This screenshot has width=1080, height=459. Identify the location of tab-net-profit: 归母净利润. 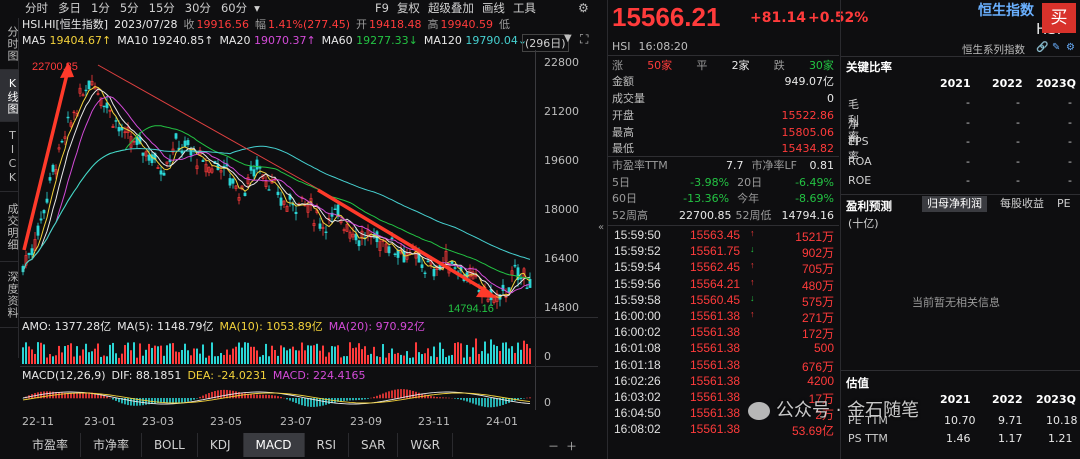
(954, 204).